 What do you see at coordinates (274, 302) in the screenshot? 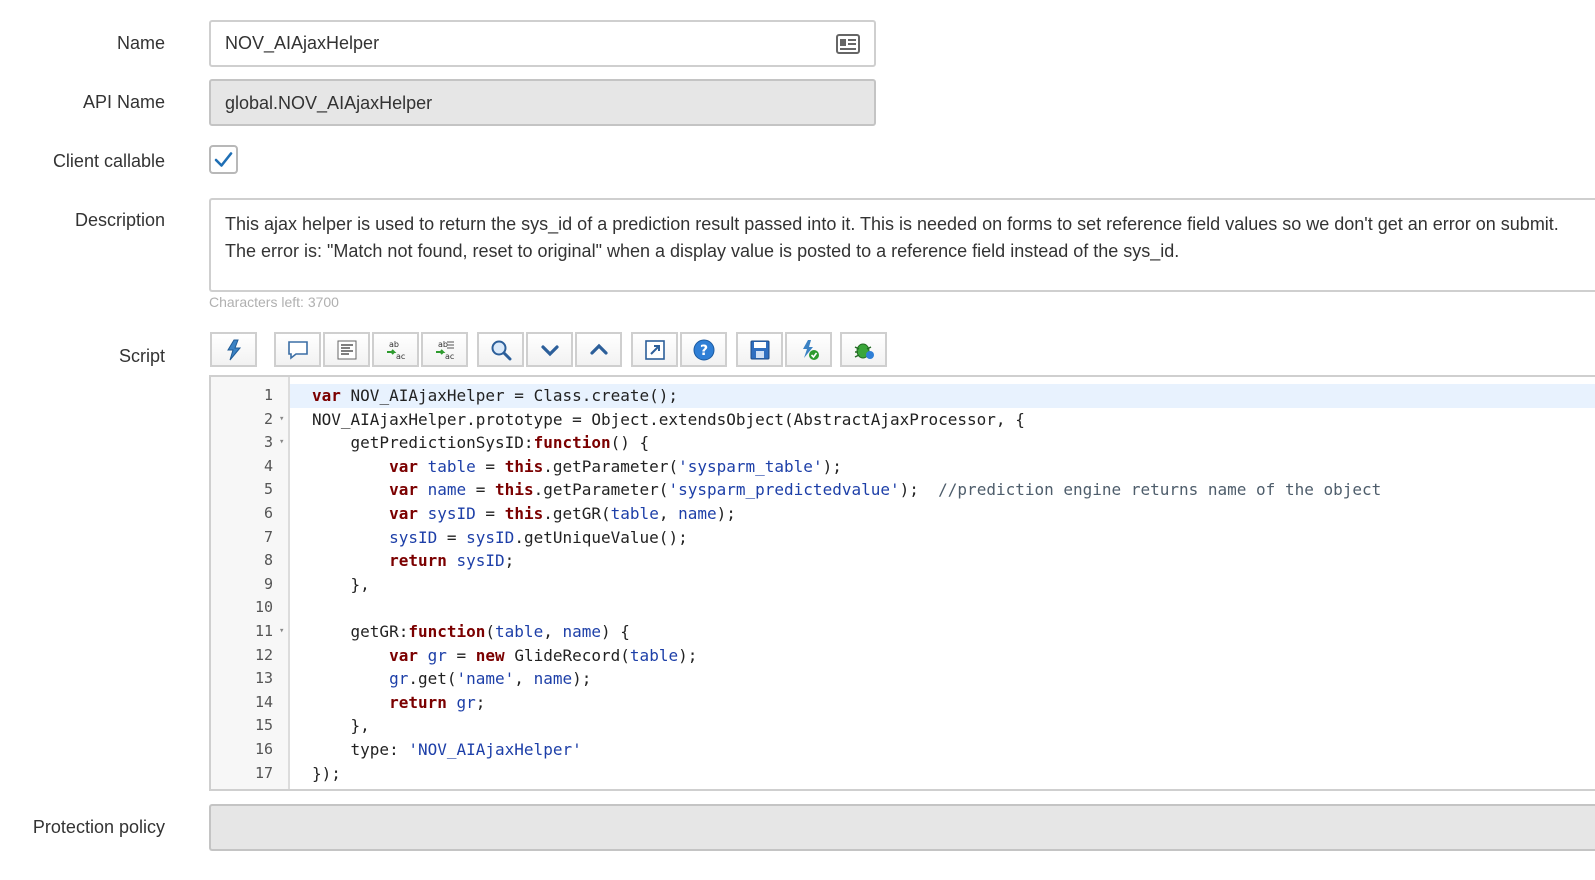
I see `characters-left-counter: Characters left: 3700` at bounding box center [274, 302].